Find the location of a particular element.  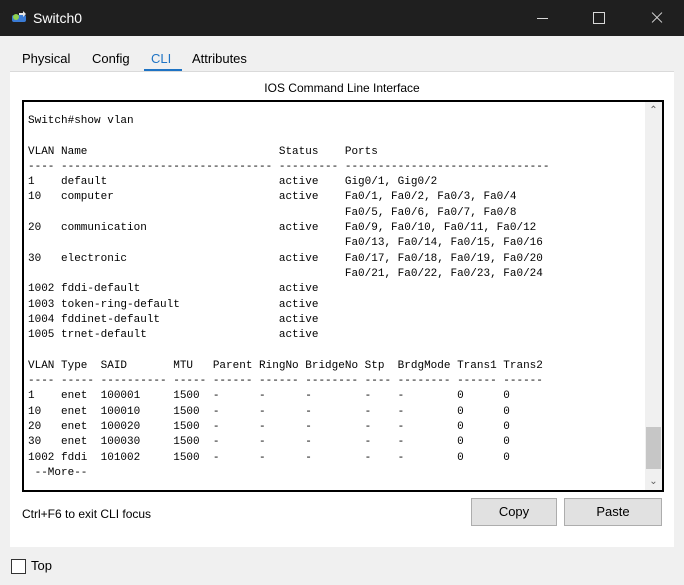

switch-icon is located at coordinates (19, 16).